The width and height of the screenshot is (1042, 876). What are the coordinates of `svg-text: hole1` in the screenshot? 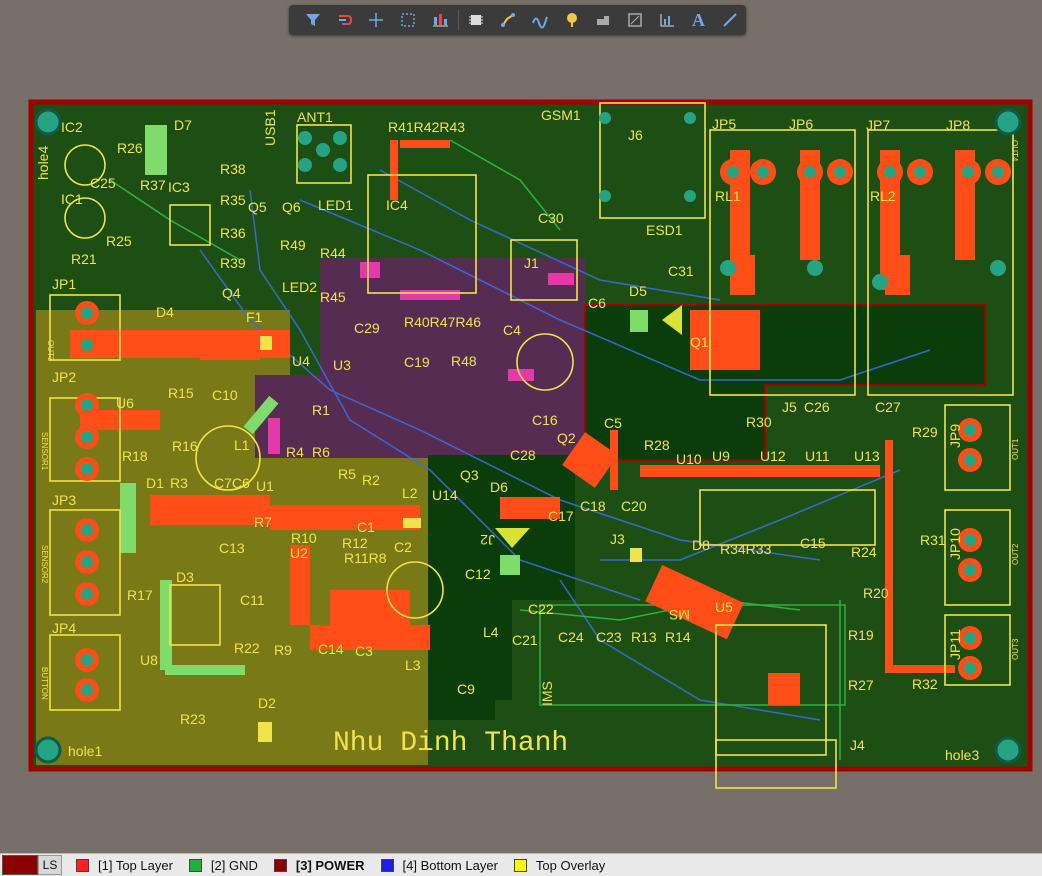 It's located at (85, 751).